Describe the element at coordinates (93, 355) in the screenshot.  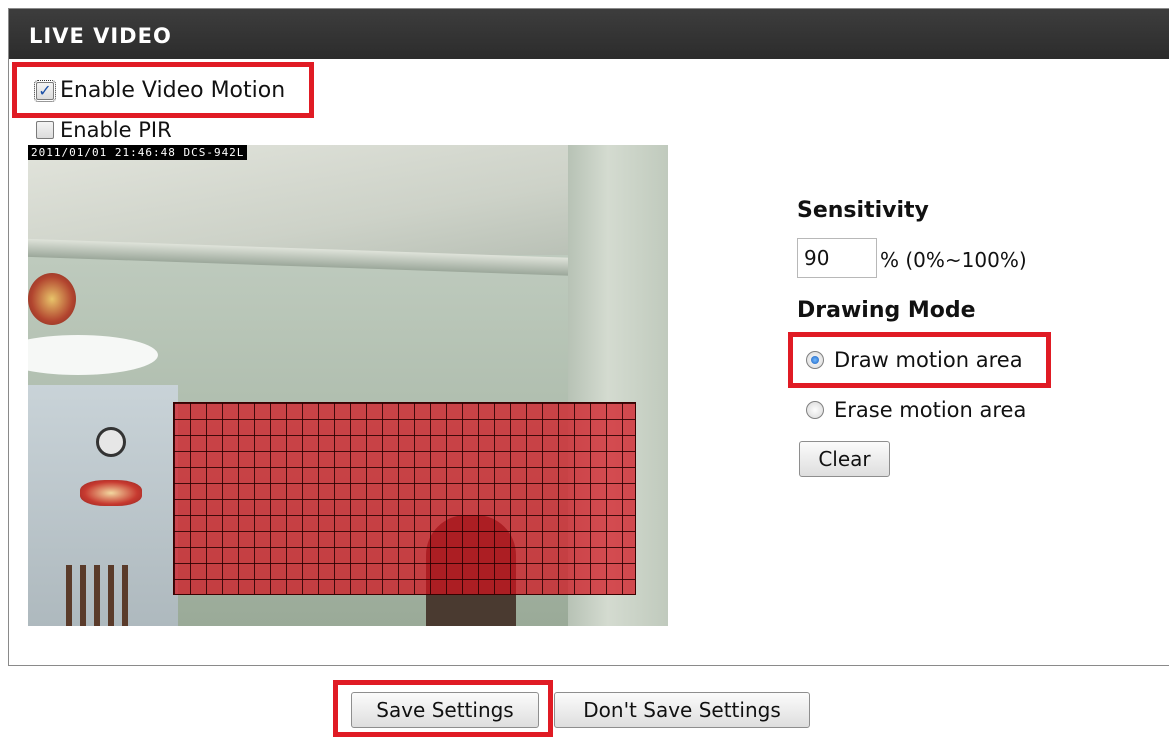
I see `ceiling-lamp` at that location.